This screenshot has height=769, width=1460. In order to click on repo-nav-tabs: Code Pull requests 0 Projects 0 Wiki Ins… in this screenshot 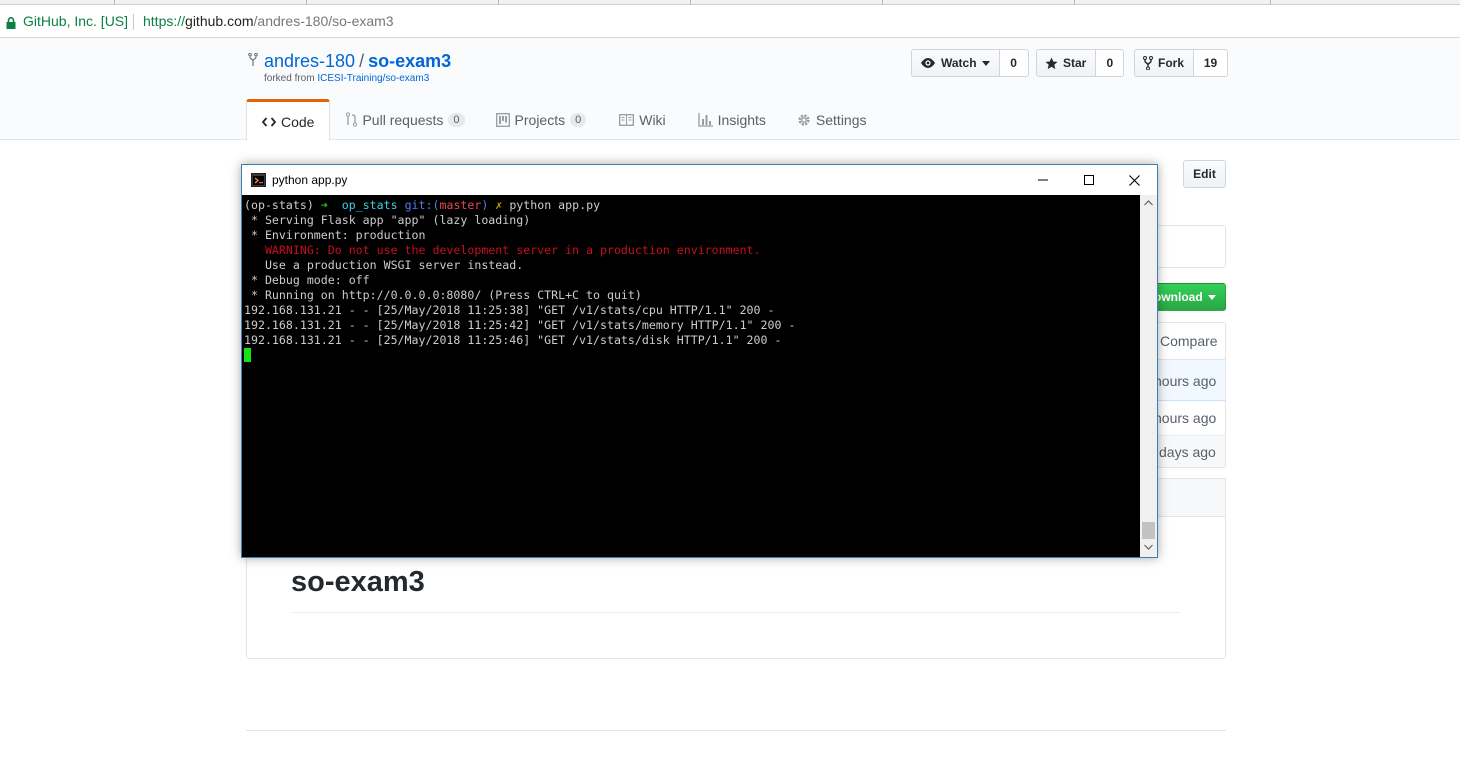, I will do `click(556, 120)`.